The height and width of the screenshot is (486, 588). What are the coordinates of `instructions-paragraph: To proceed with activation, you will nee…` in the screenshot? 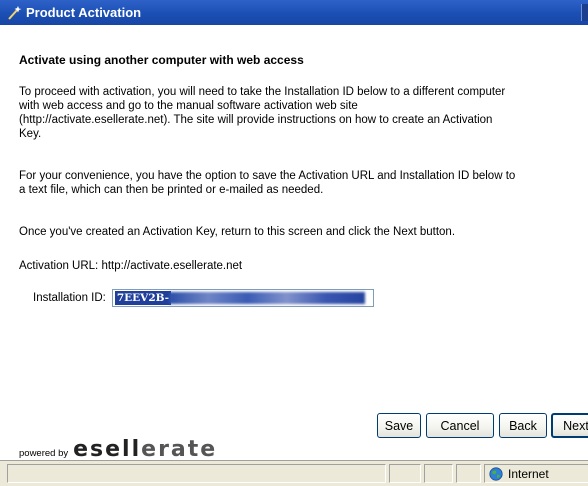 It's located at (303, 113).